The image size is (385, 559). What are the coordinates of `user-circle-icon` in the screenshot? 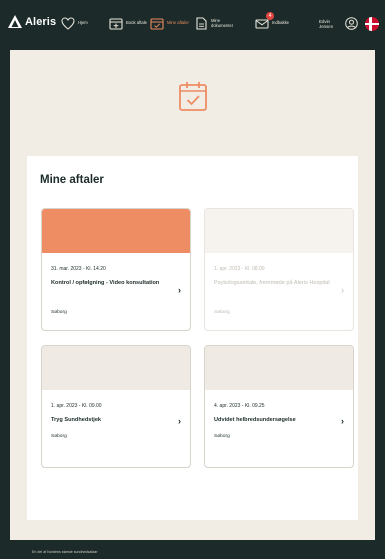 It's located at (351, 23).